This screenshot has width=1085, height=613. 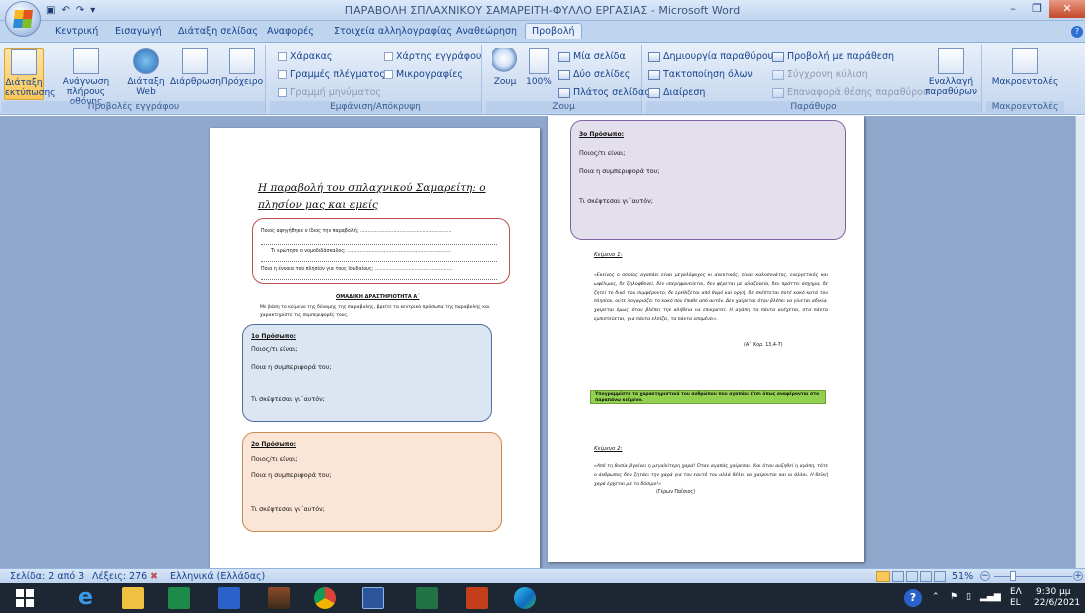 I want to click on zoom-out-icon: −, so click(x=985, y=576).